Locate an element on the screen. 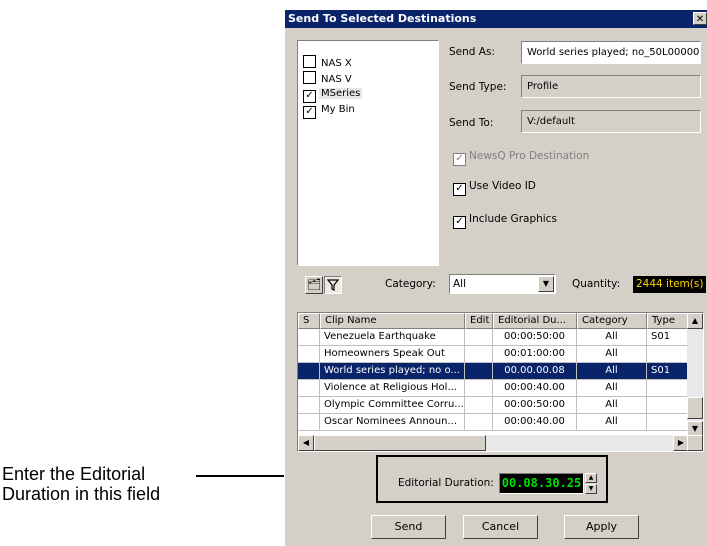 Image resolution: width=707 pixels, height=546 pixels. destination-item: ✓ MSeries is located at coordinates (333, 95).